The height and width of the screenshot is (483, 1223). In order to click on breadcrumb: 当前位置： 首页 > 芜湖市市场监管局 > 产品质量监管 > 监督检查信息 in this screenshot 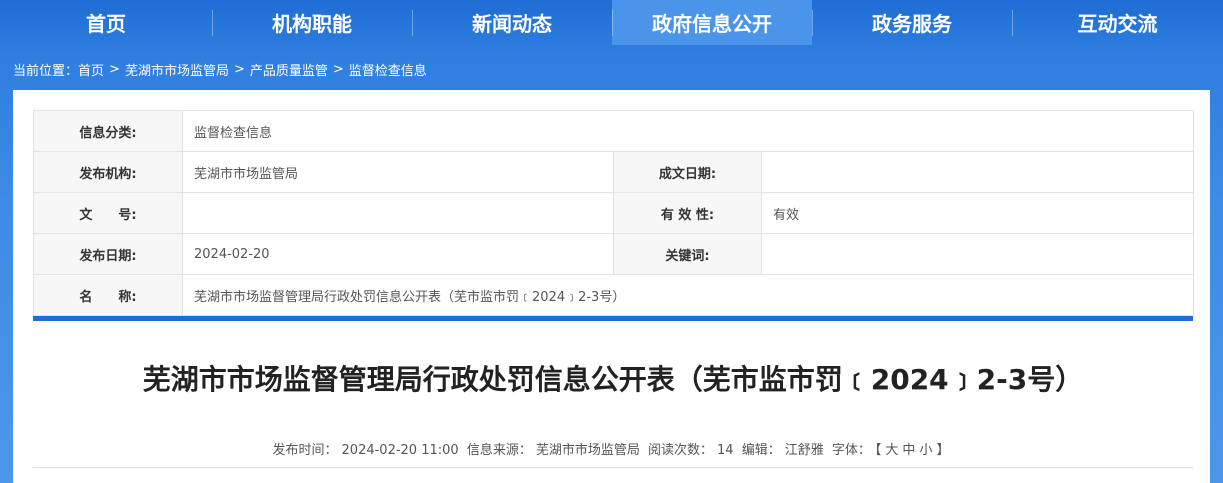, I will do `click(220, 69)`.